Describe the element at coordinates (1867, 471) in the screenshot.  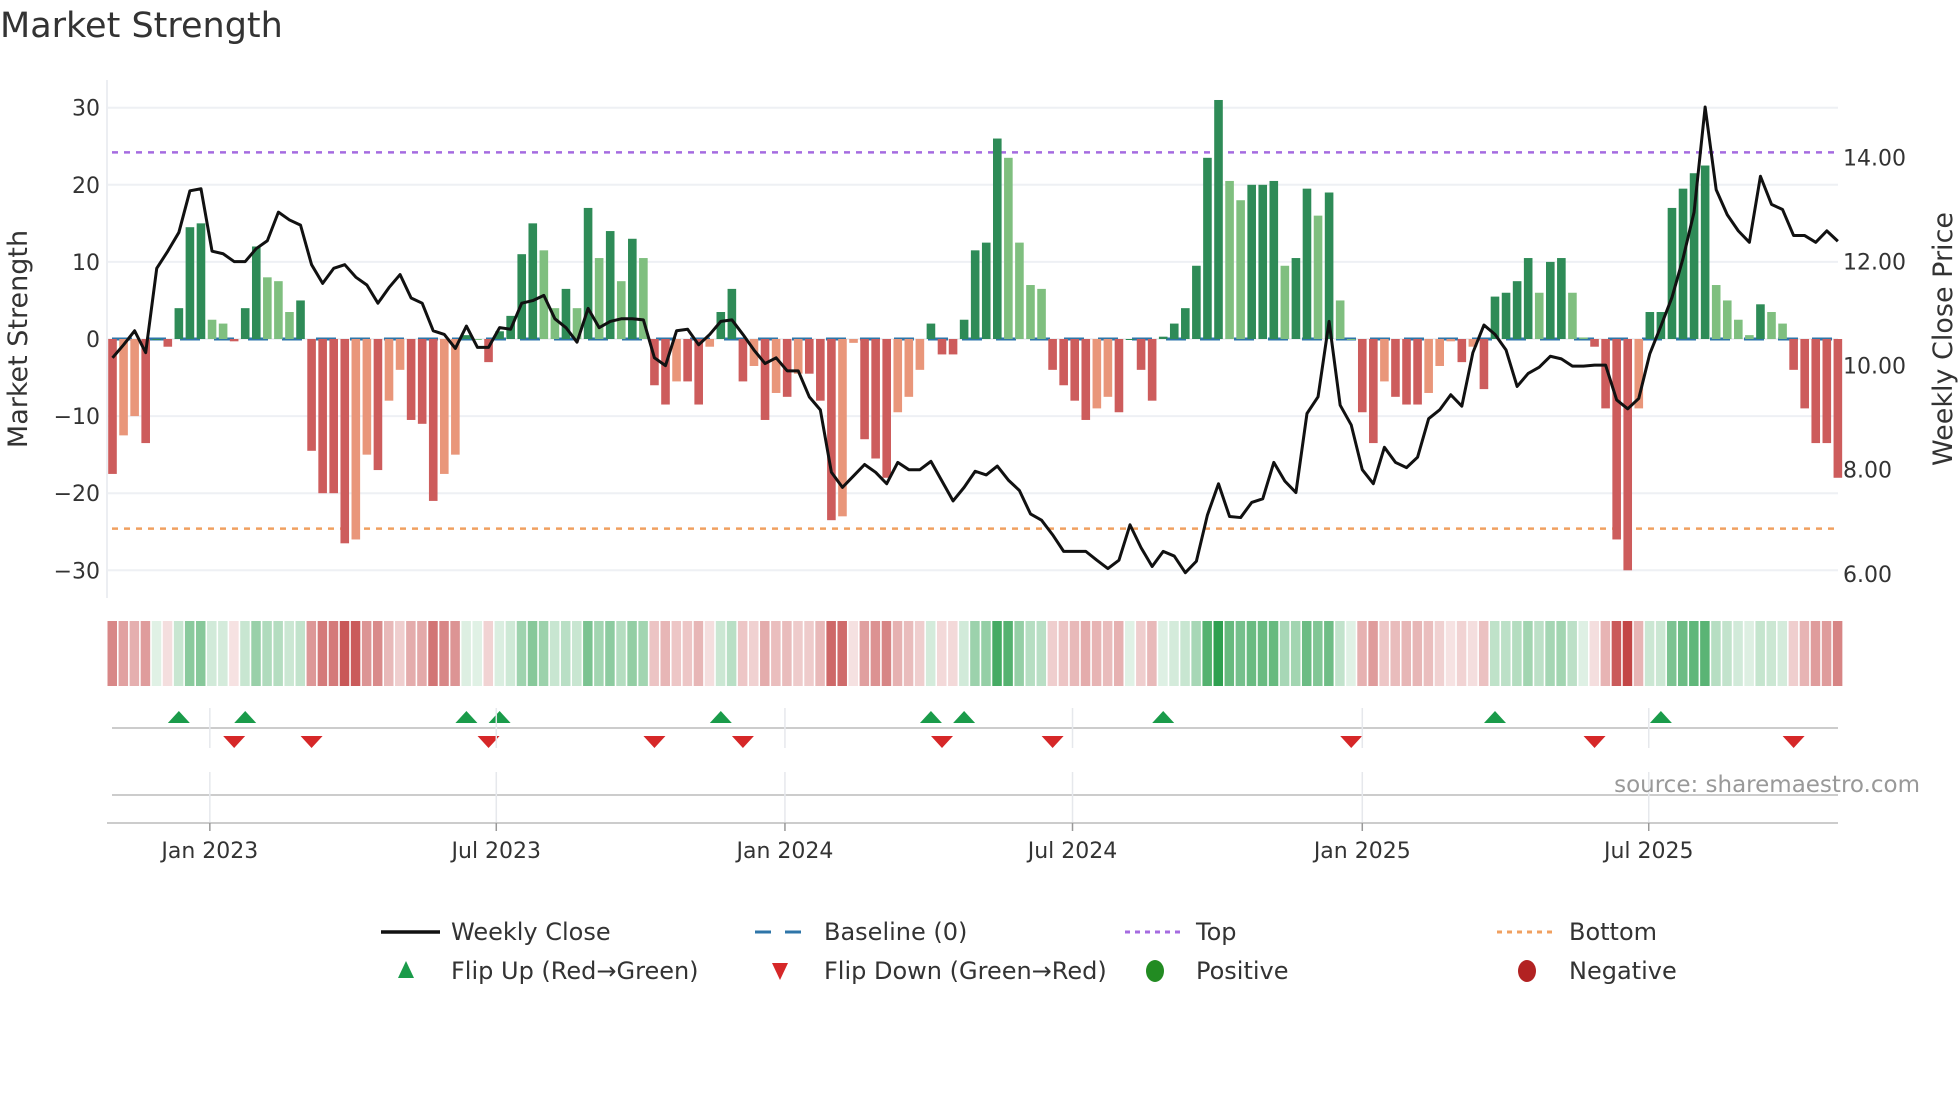
I see `y2-tick-label: 8.00` at that location.